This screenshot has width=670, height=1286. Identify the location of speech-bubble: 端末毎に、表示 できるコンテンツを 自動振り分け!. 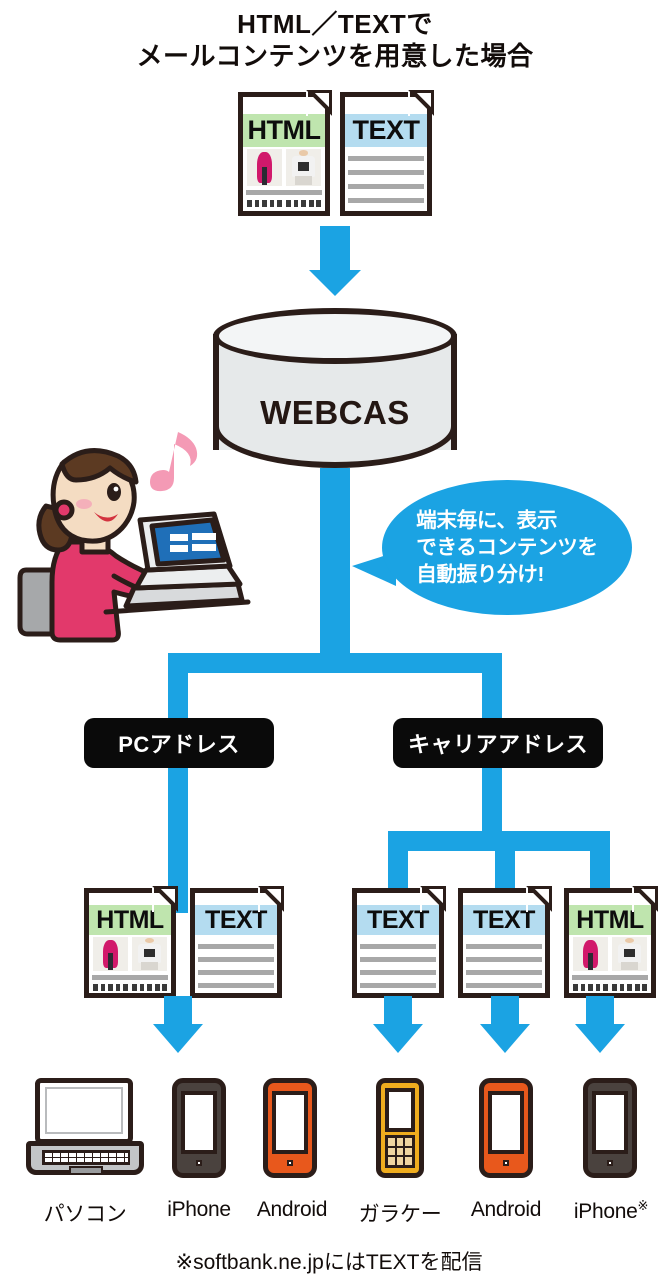
(507, 547).